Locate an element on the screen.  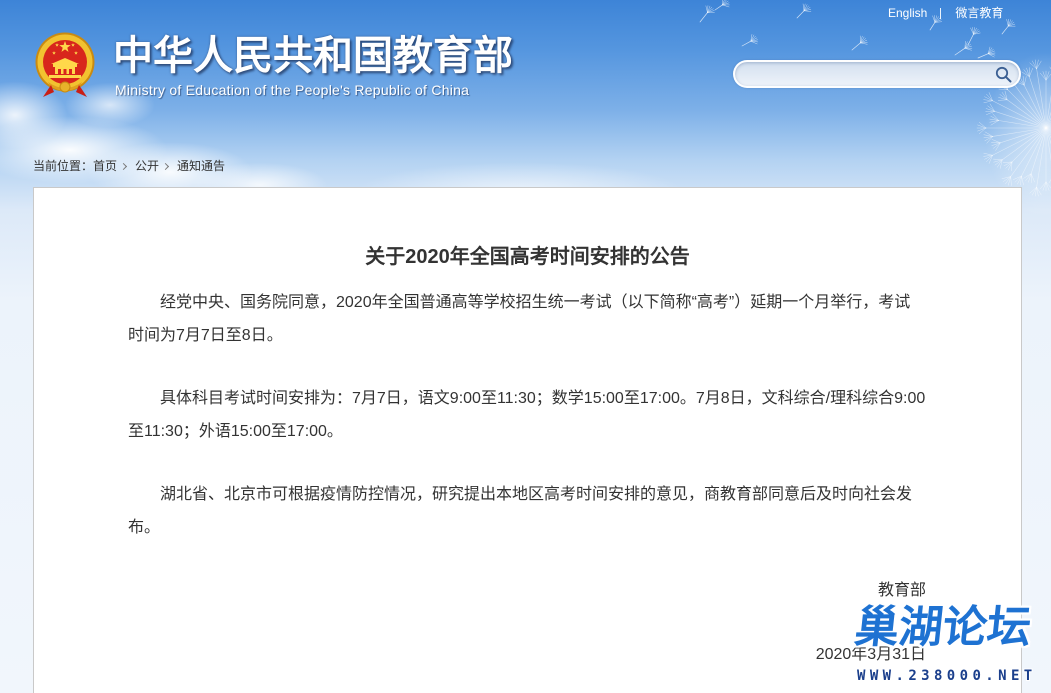
search-input is located at coordinates (867, 74).